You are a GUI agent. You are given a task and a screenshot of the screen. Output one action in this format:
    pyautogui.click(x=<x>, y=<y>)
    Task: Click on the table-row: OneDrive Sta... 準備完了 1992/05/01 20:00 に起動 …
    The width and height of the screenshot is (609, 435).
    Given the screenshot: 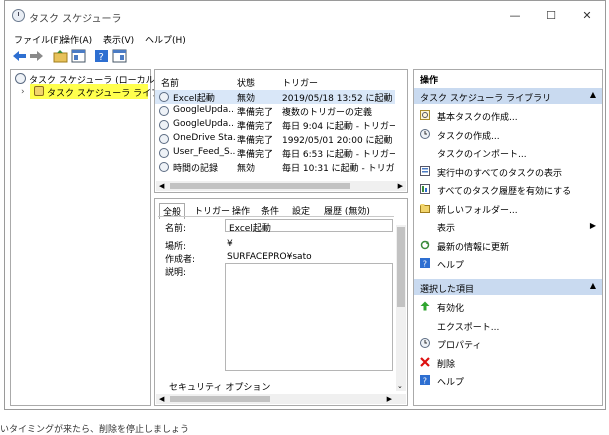 What is the action you would take?
    pyautogui.click(x=275, y=139)
    